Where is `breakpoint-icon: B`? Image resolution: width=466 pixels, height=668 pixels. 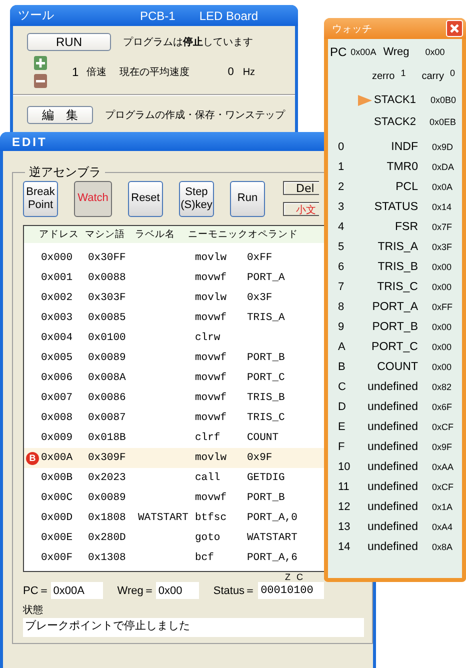
breakpoint-icon: B is located at coordinates (32, 458).